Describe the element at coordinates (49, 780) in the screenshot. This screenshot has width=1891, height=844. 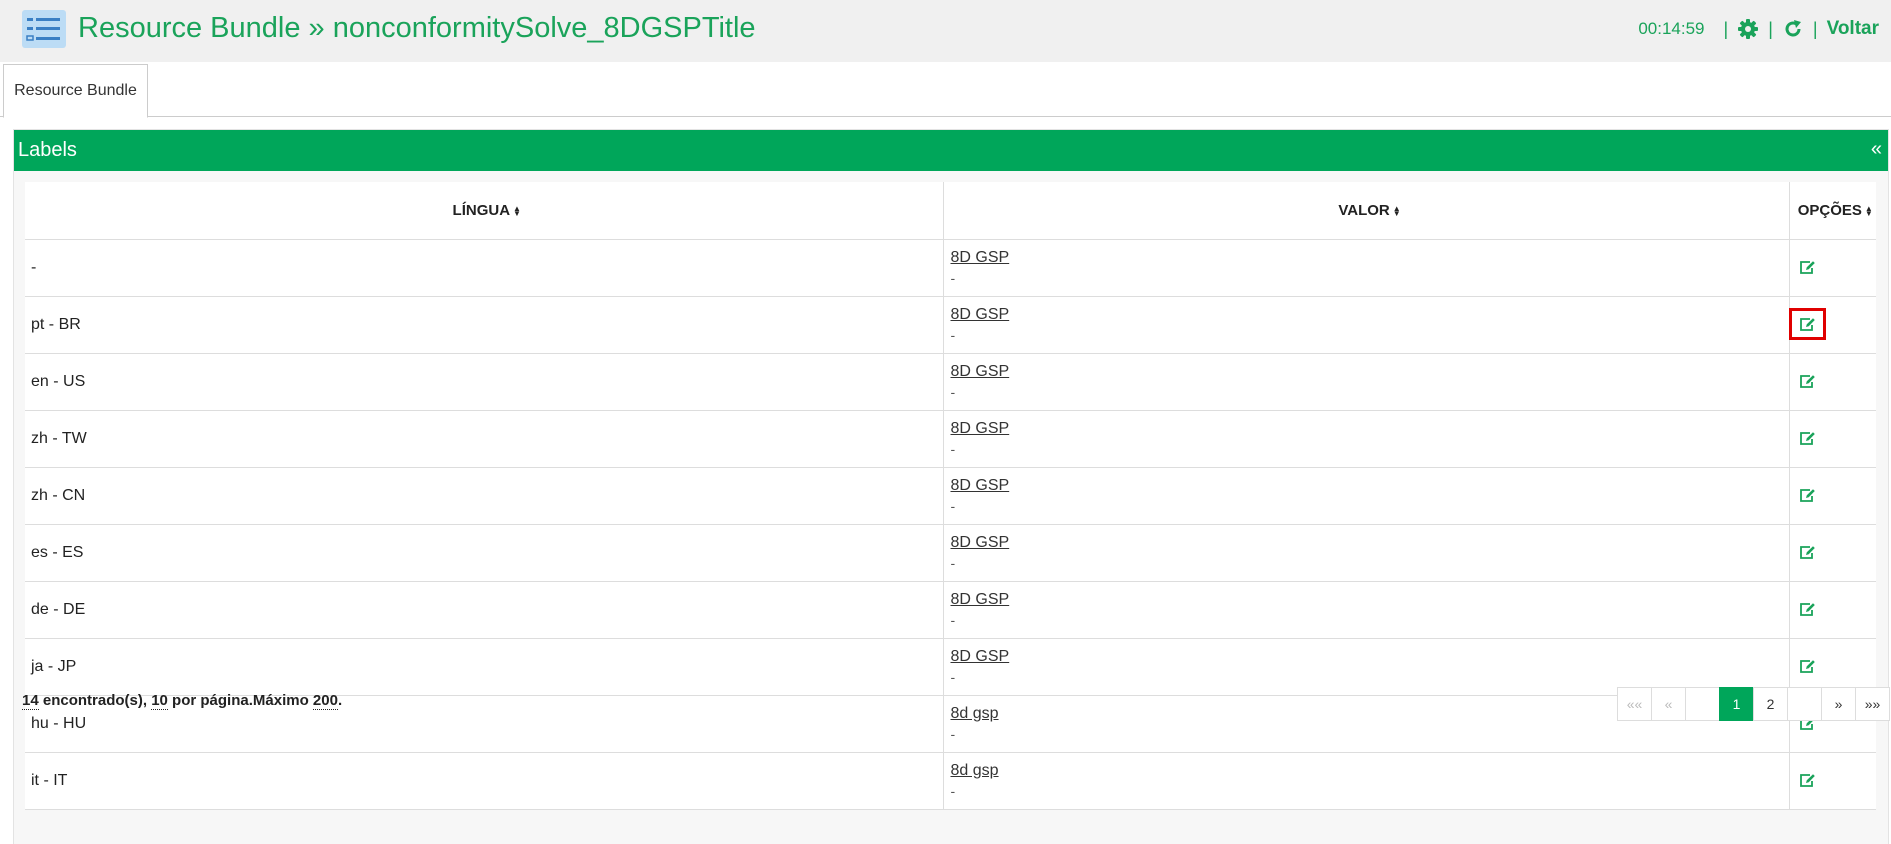
I see `language-label: it - IT` at that location.